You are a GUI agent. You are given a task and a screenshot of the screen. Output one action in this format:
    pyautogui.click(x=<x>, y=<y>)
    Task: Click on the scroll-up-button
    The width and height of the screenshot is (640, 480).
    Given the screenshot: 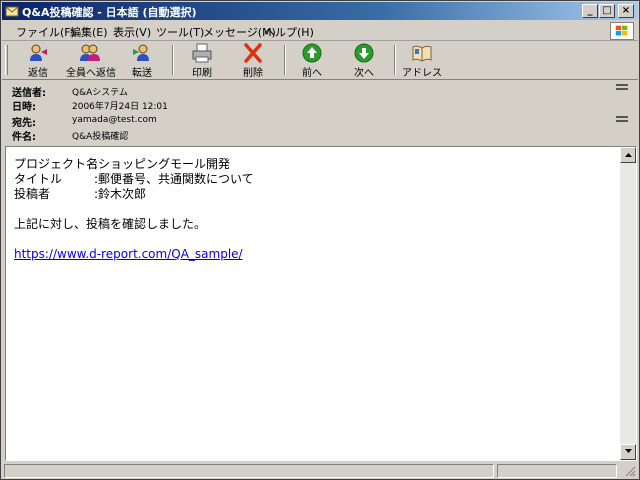 What is the action you would take?
    pyautogui.click(x=628, y=155)
    